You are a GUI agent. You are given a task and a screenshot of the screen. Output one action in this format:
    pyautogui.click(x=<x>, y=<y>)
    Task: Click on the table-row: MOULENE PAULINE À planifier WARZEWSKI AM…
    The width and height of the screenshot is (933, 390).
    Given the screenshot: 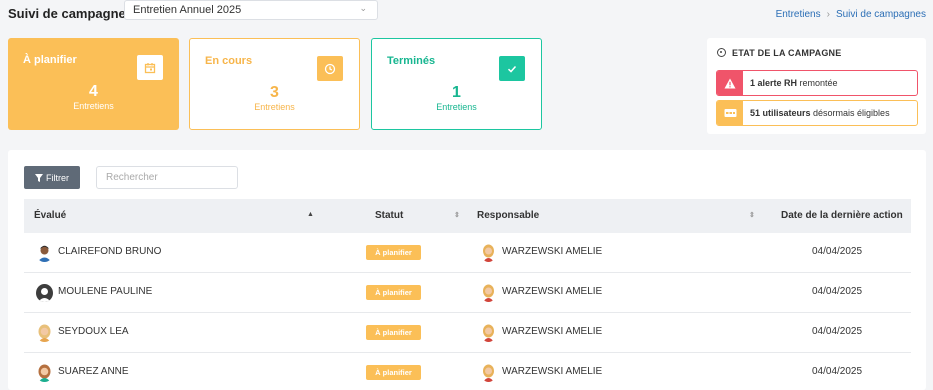 What is the action you would take?
    pyautogui.click(x=467, y=293)
    